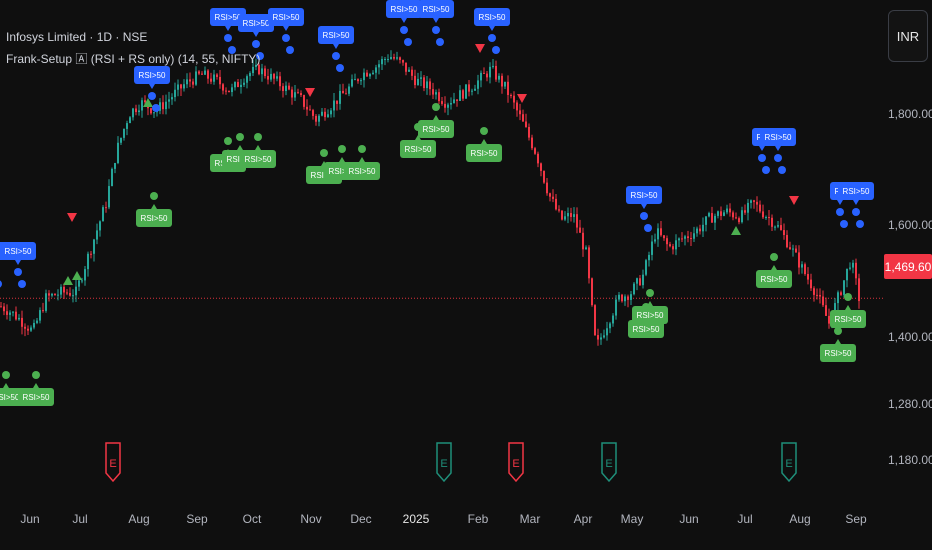 This screenshot has width=932, height=550. I want to click on x-tick-label: May, so click(632, 519).